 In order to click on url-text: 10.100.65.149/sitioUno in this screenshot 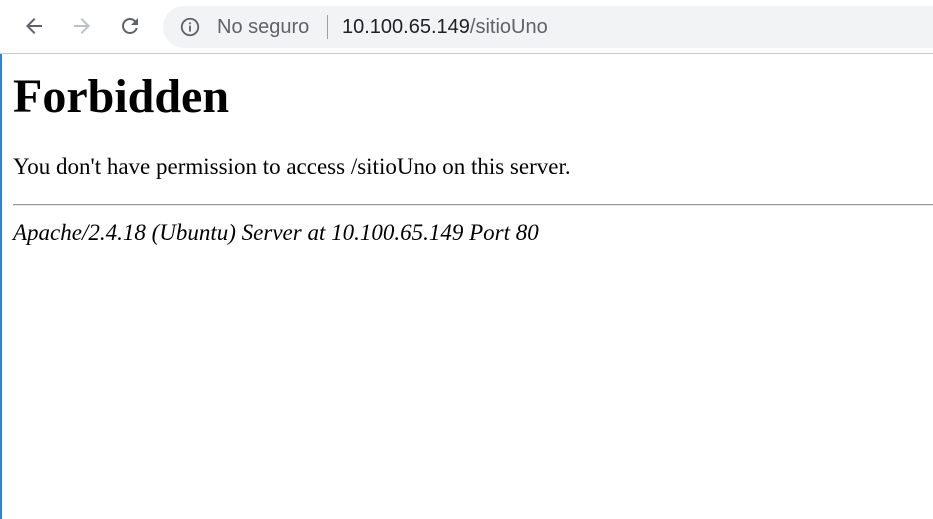, I will do `click(445, 27)`.